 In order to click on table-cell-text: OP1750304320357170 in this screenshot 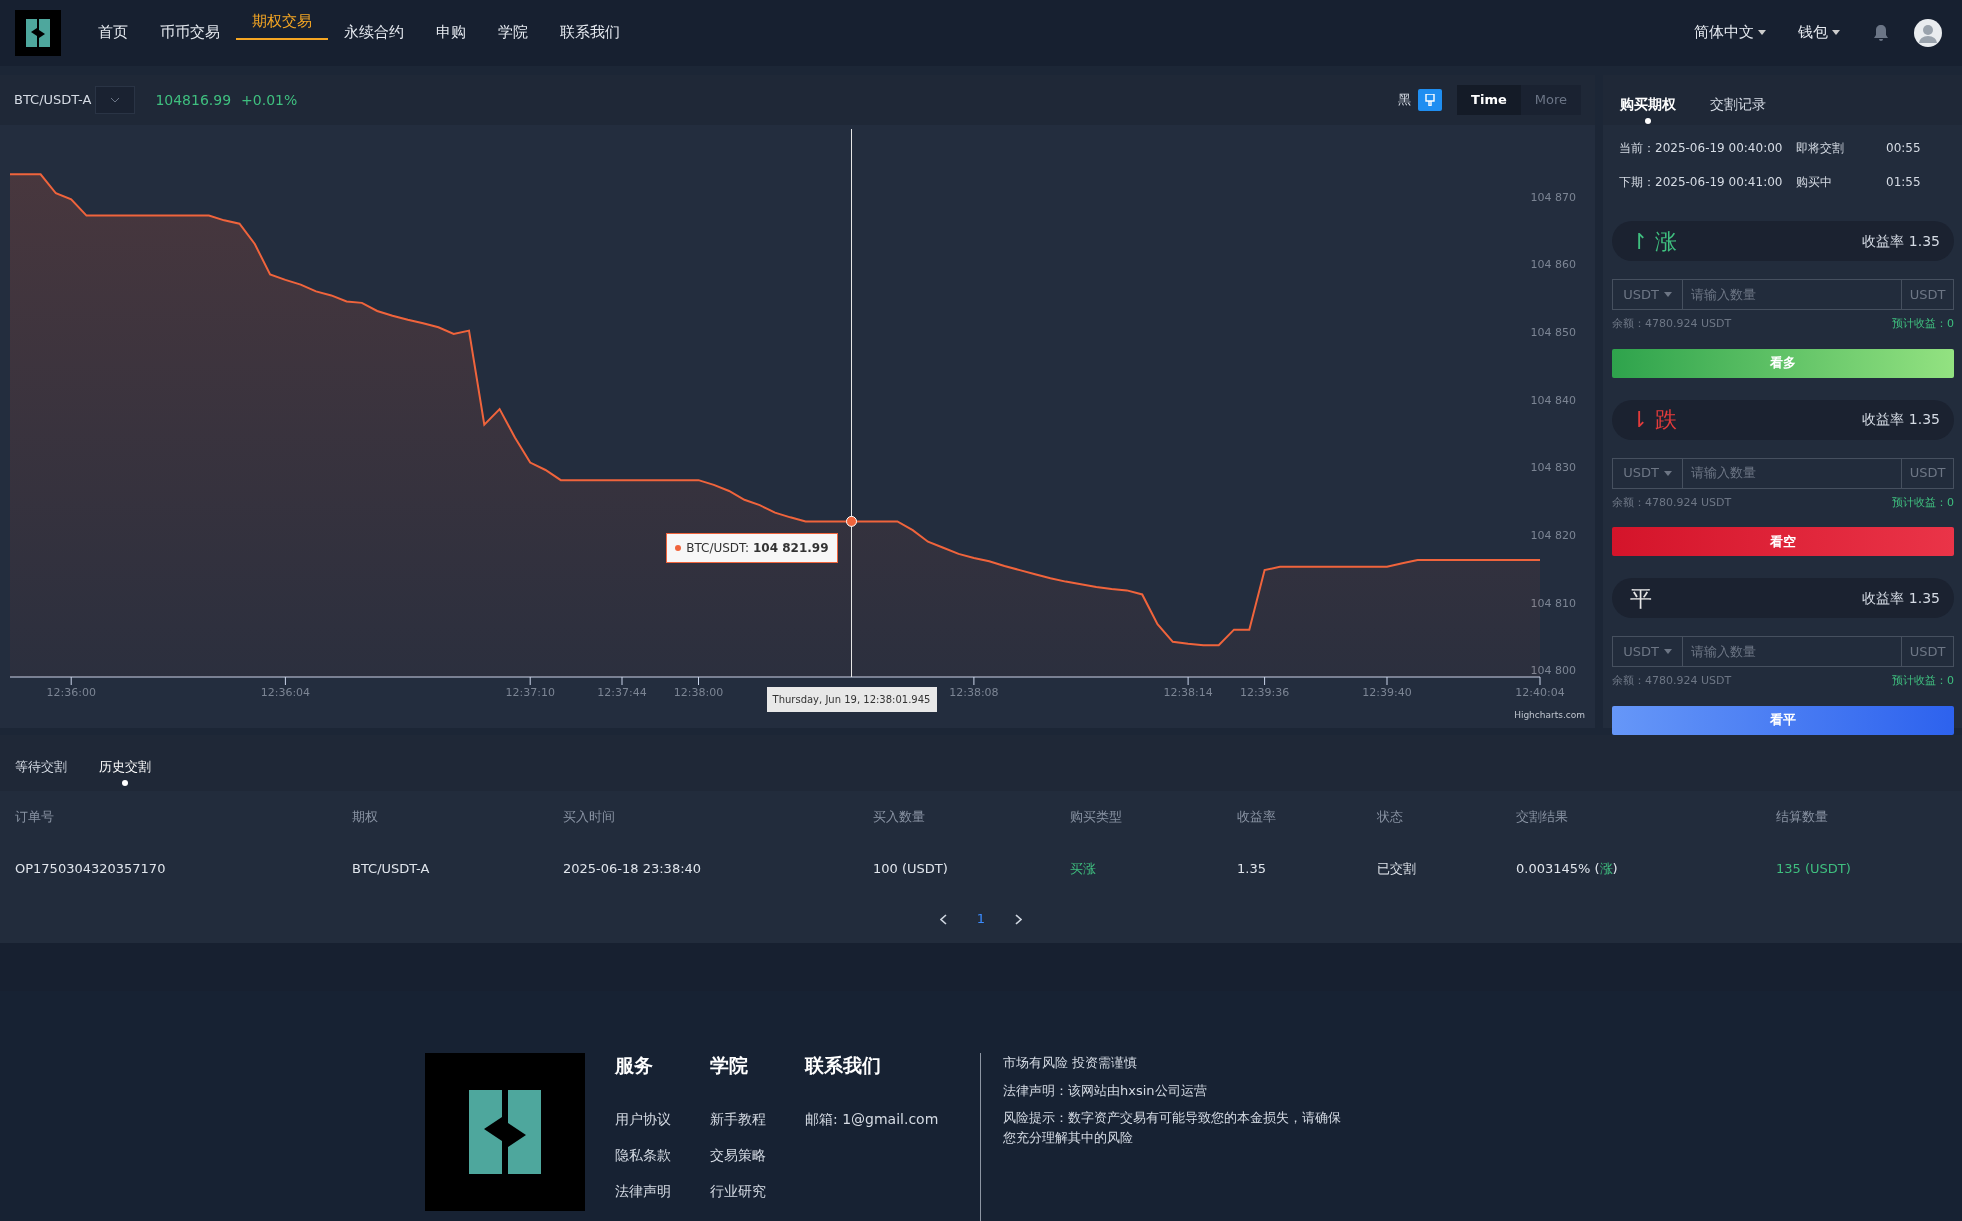, I will do `click(91, 869)`.